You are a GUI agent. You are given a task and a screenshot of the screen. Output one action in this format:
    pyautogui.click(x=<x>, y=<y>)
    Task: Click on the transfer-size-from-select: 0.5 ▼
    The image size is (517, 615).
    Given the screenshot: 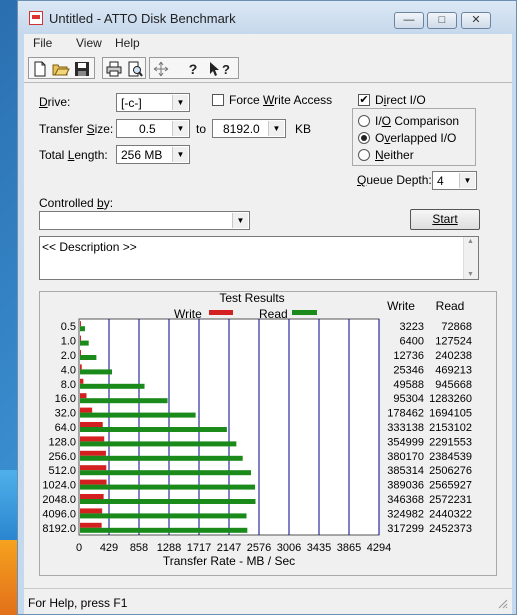 What is the action you would take?
    pyautogui.click(x=153, y=128)
    